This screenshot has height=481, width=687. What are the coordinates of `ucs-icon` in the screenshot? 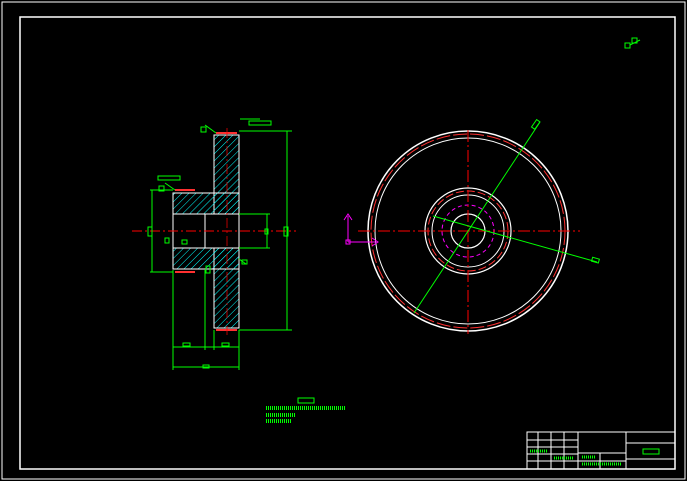 It's located at (361, 230).